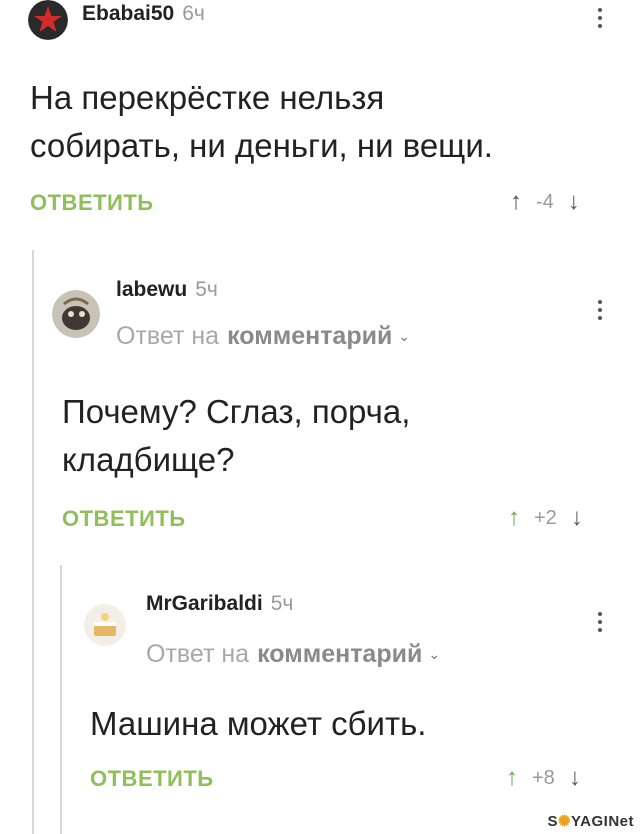 This screenshot has width=640, height=834. I want to click on comment-text-line: собирать, ни деньги, ни вещи., so click(261, 145).